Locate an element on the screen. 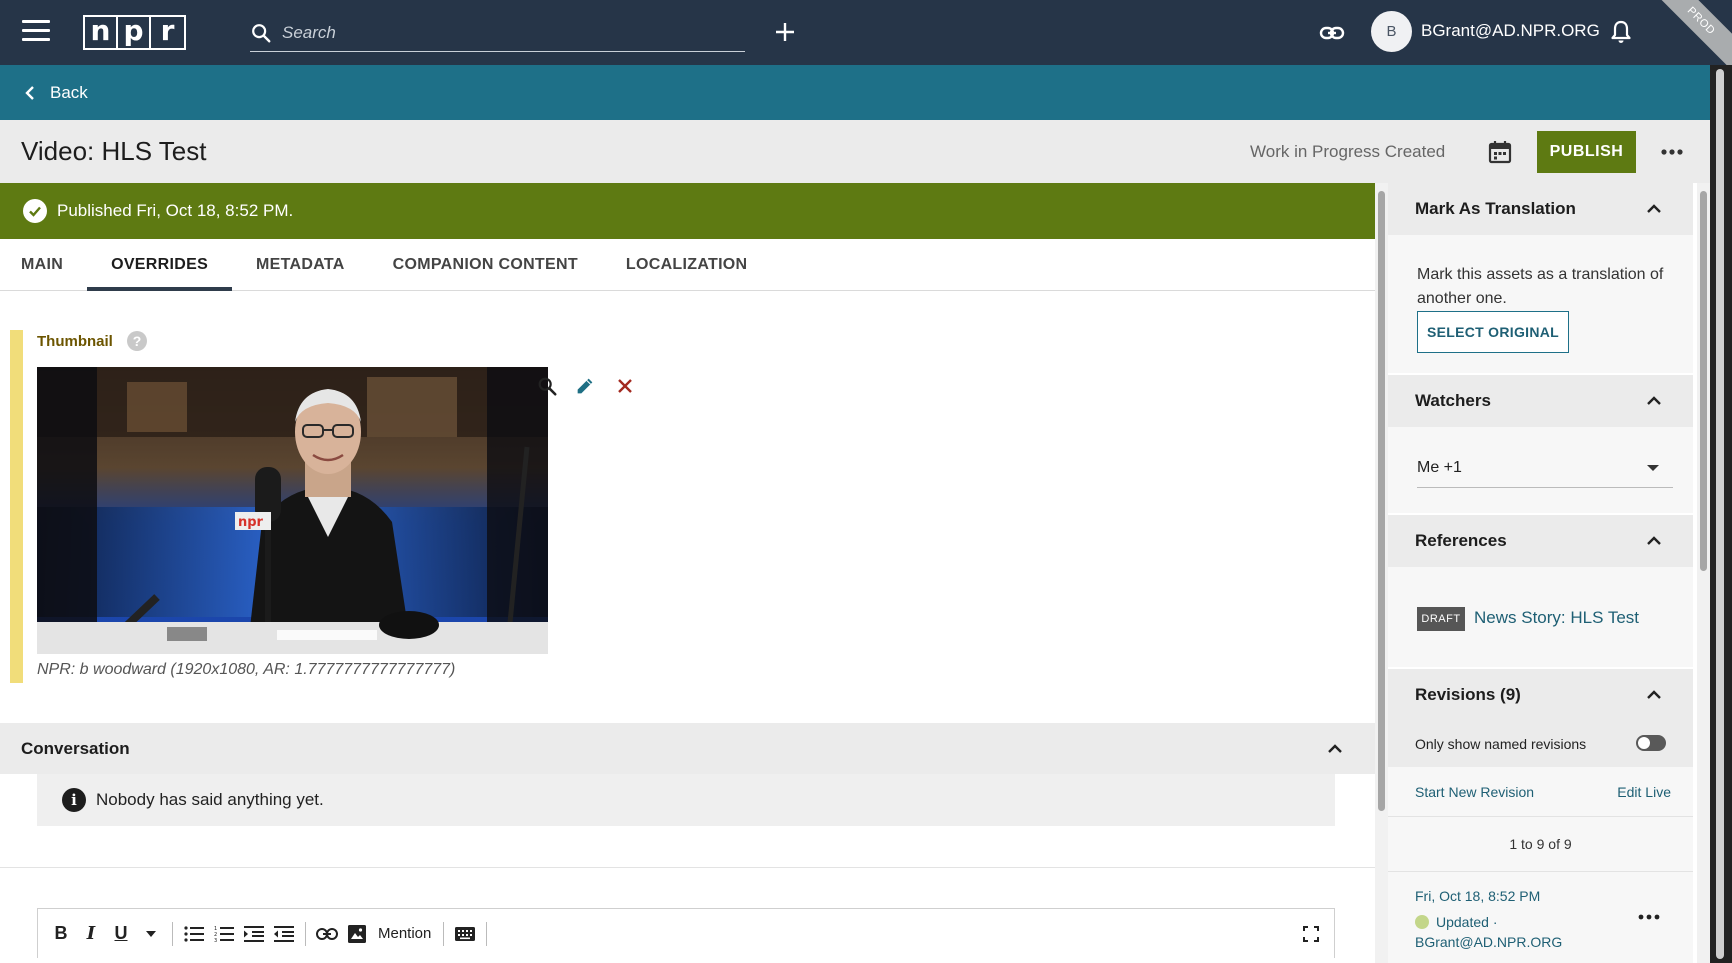  tab-localization: LOCALIZATION is located at coordinates (687, 265).